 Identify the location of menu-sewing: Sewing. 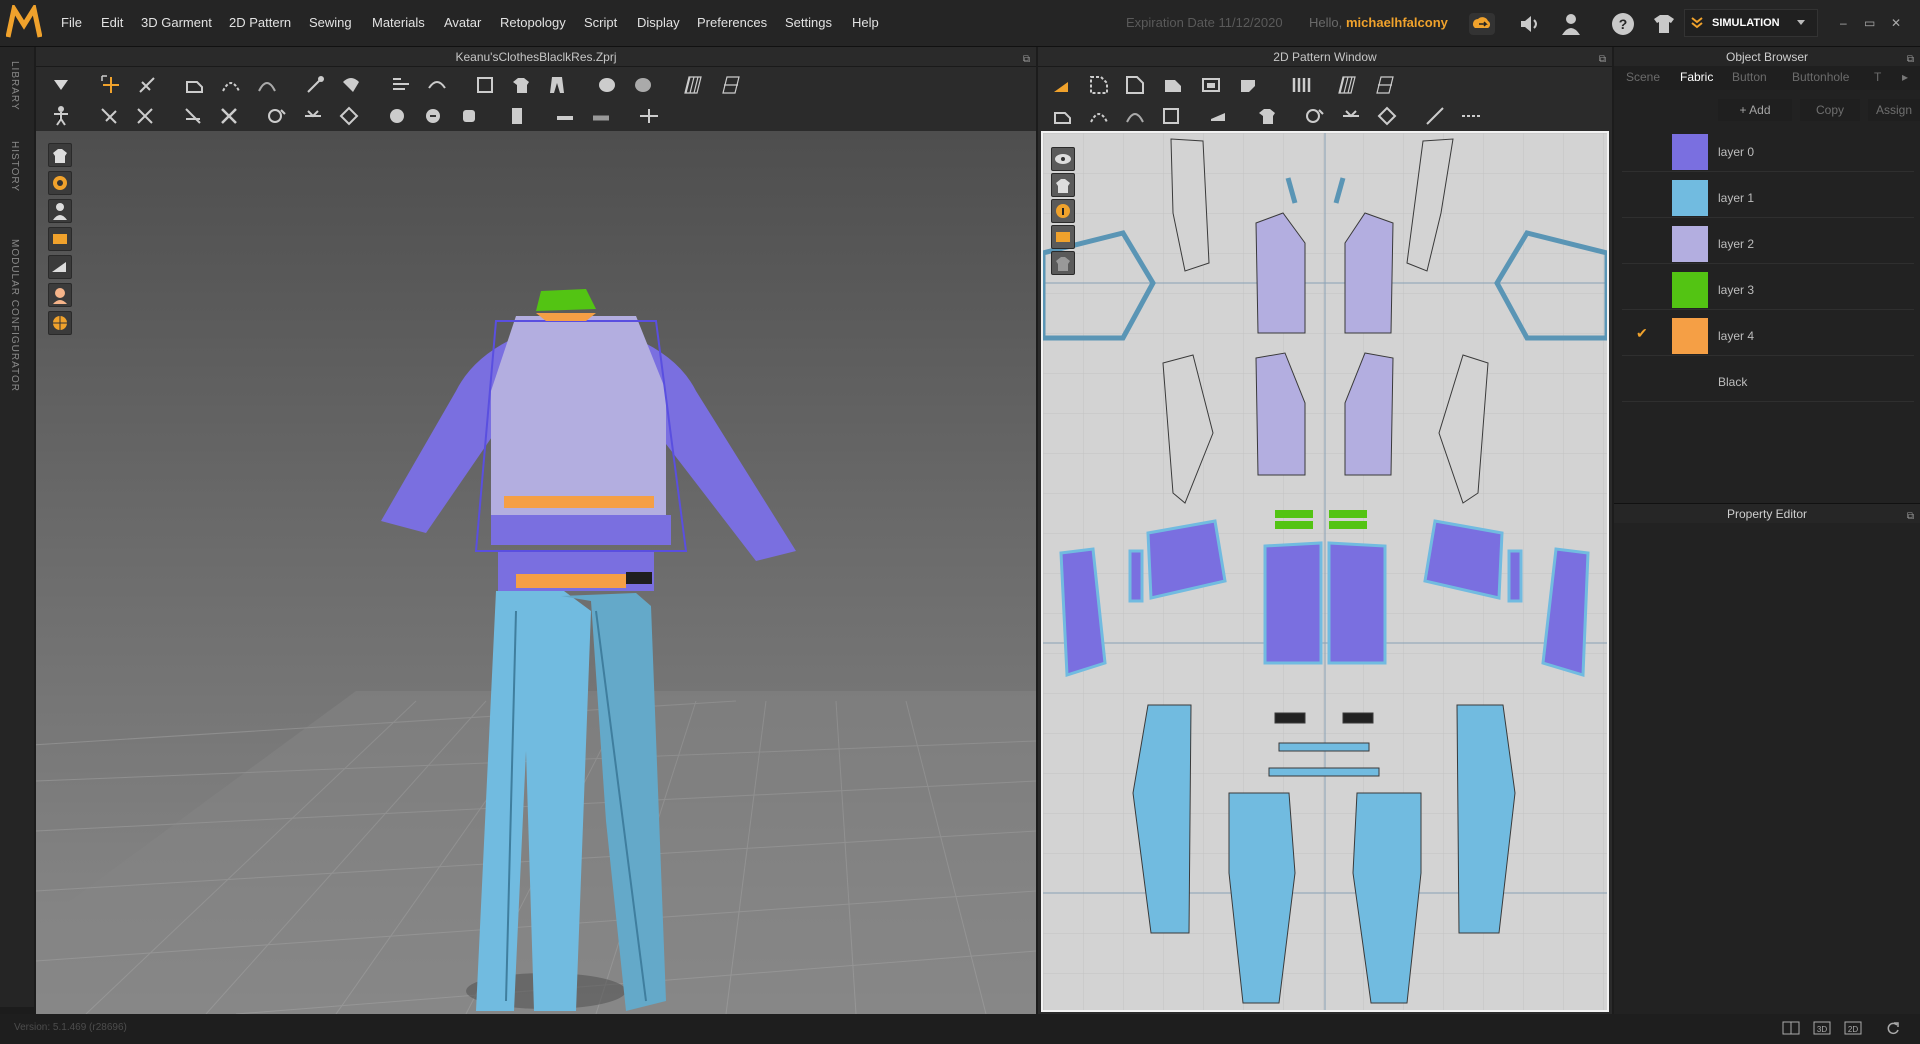
(330, 22).